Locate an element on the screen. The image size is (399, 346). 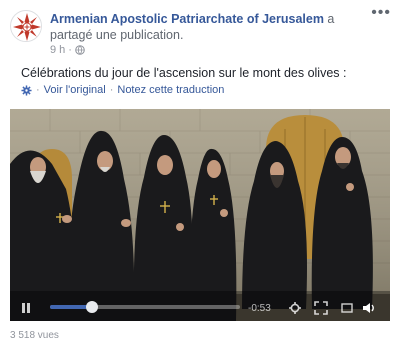
view-count: 3 518 vues is located at coordinates (34, 335).